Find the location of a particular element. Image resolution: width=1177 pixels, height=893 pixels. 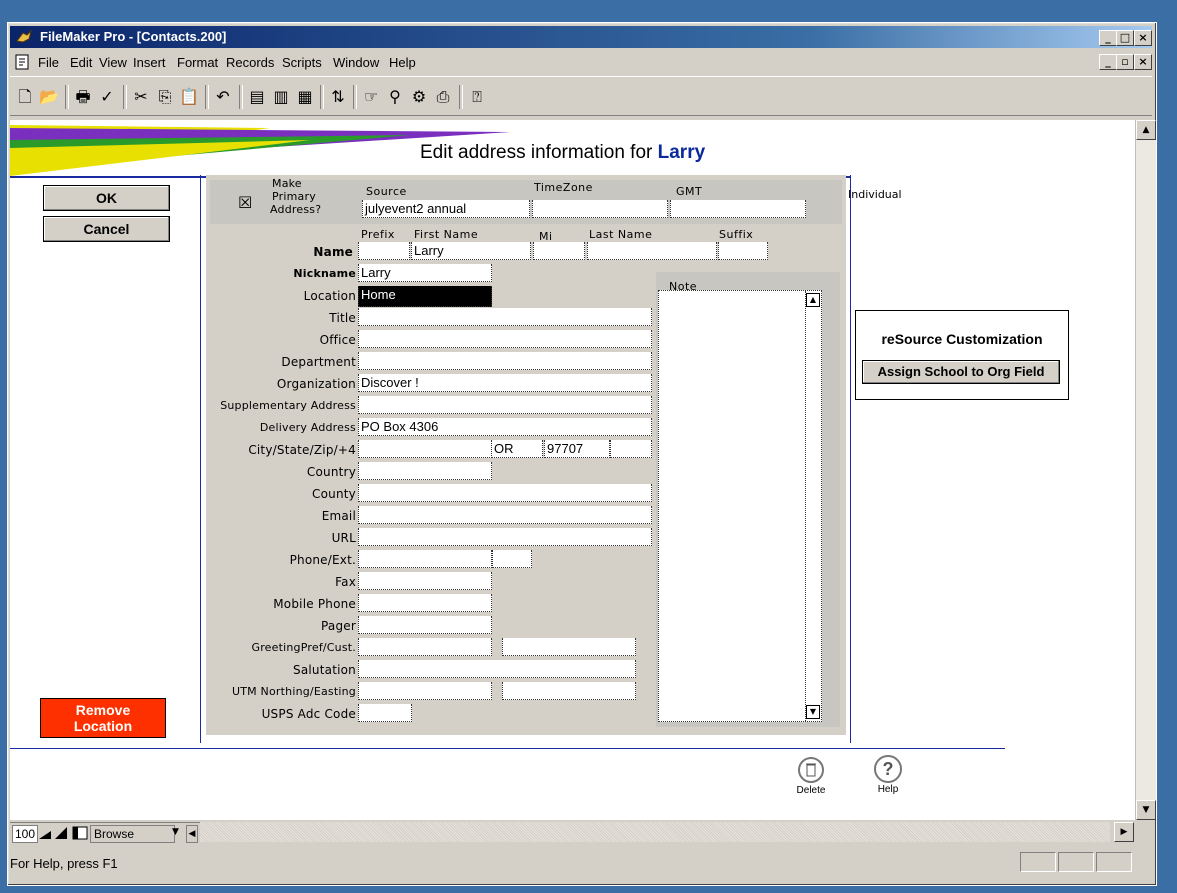

menu-window: Window is located at coordinates (356, 62).